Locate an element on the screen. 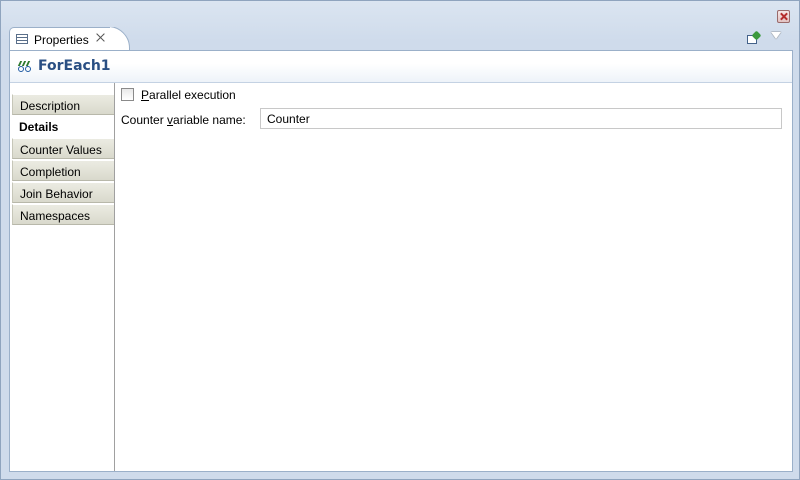 This screenshot has height=480, width=800. counter-variable-label-pre: Counter is located at coordinates (144, 120).